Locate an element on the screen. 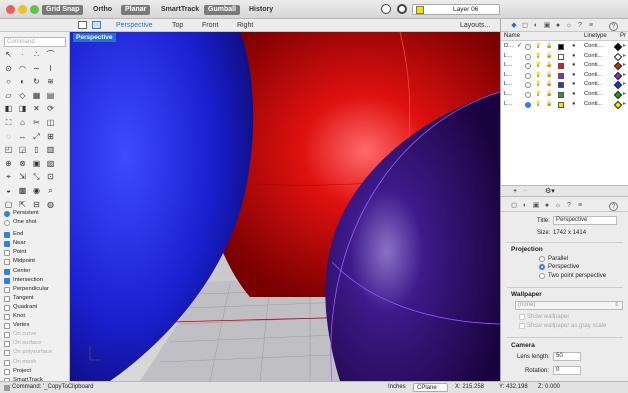 The height and width of the screenshot is (393, 628). notes-panel-icon: ≡ is located at coordinates (591, 26).